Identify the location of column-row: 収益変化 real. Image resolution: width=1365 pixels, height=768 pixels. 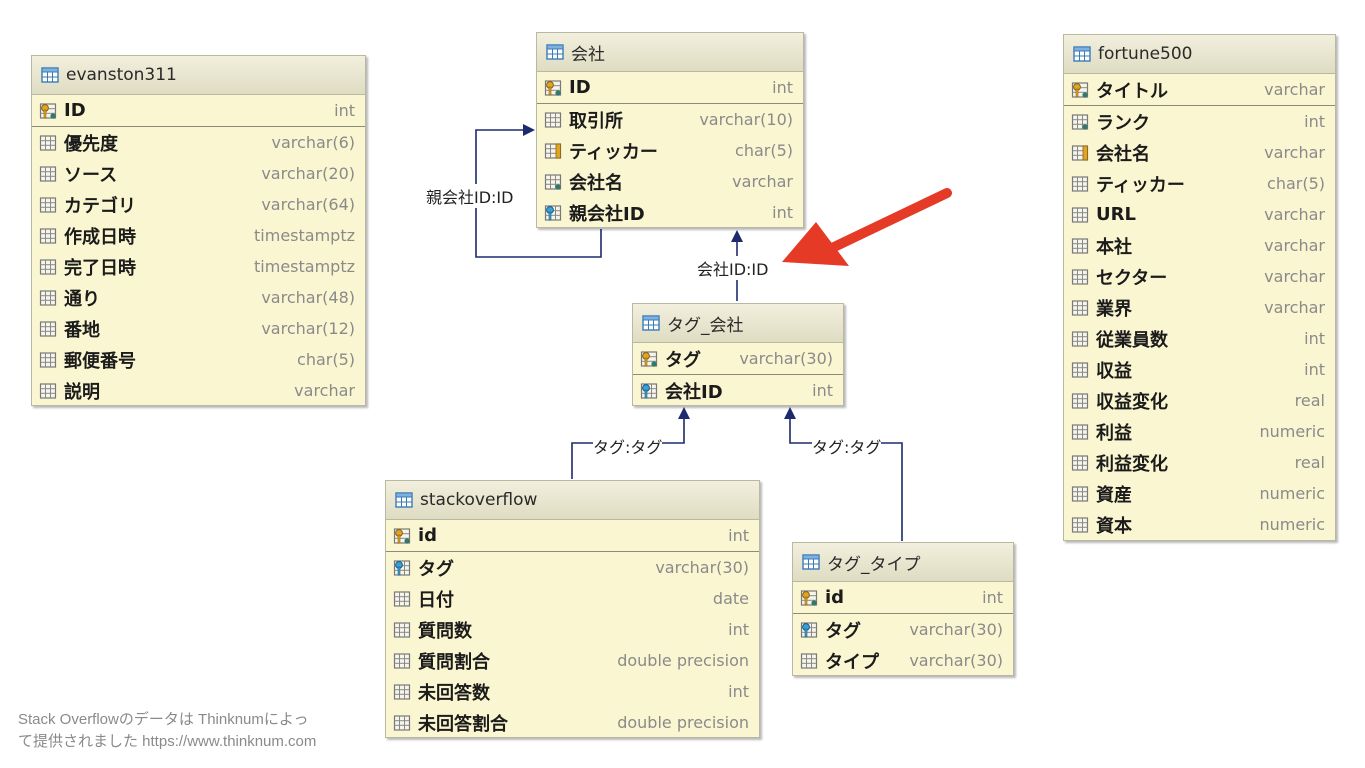
(1199, 400).